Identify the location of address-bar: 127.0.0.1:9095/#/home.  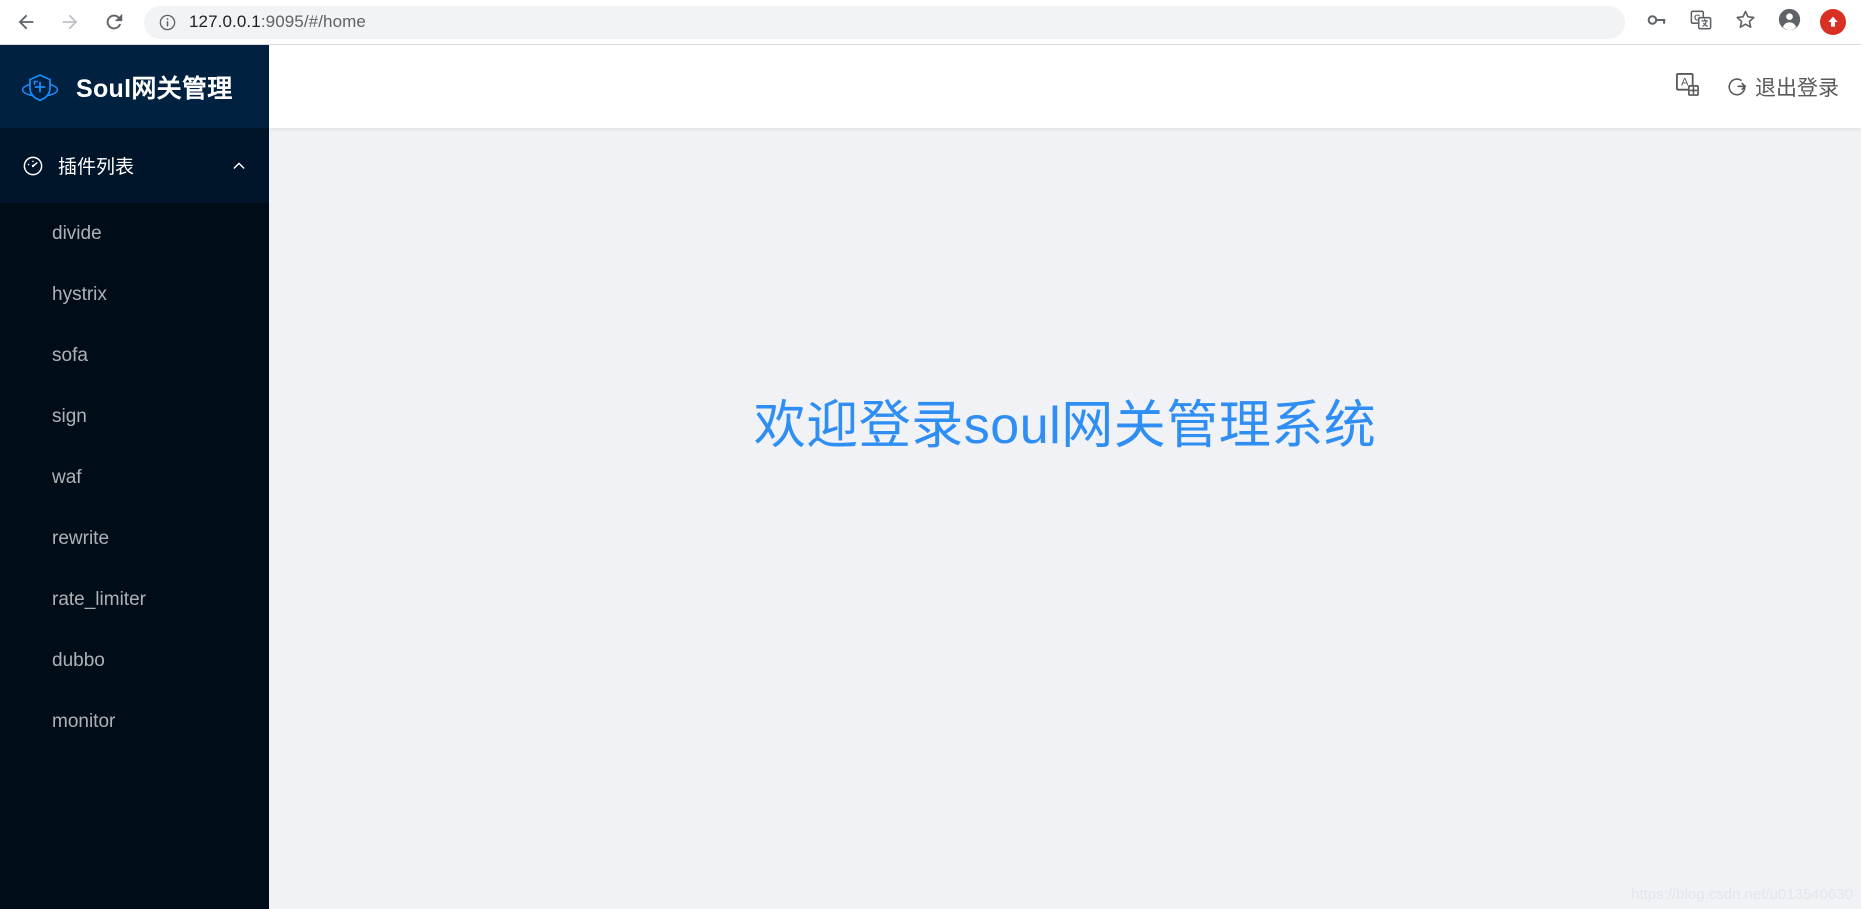
(884, 22).